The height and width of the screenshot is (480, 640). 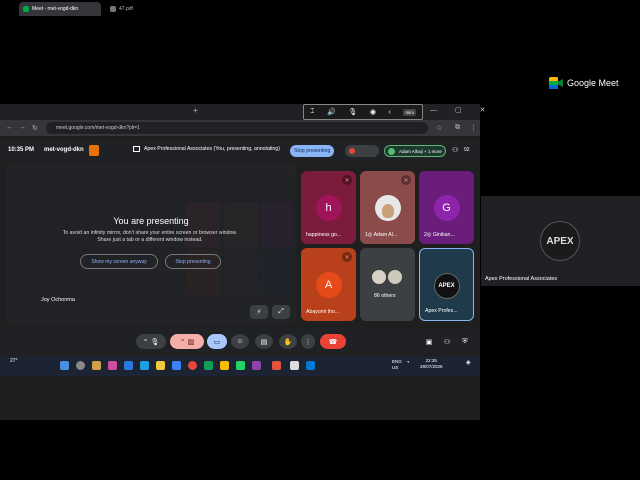 I want to click on pdf-favicon-icon, so click(x=113, y=9).